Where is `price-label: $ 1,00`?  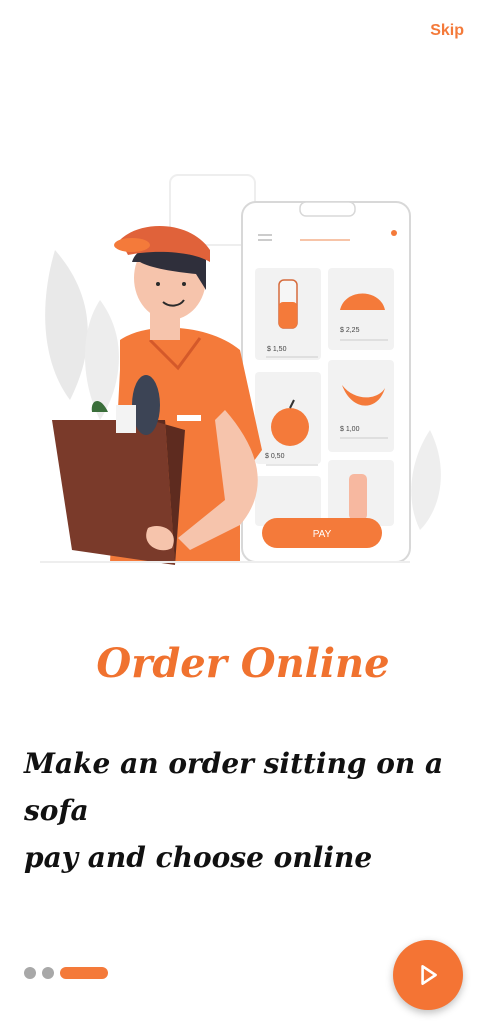
price-label: $ 1,00 is located at coordinates (350, 429).